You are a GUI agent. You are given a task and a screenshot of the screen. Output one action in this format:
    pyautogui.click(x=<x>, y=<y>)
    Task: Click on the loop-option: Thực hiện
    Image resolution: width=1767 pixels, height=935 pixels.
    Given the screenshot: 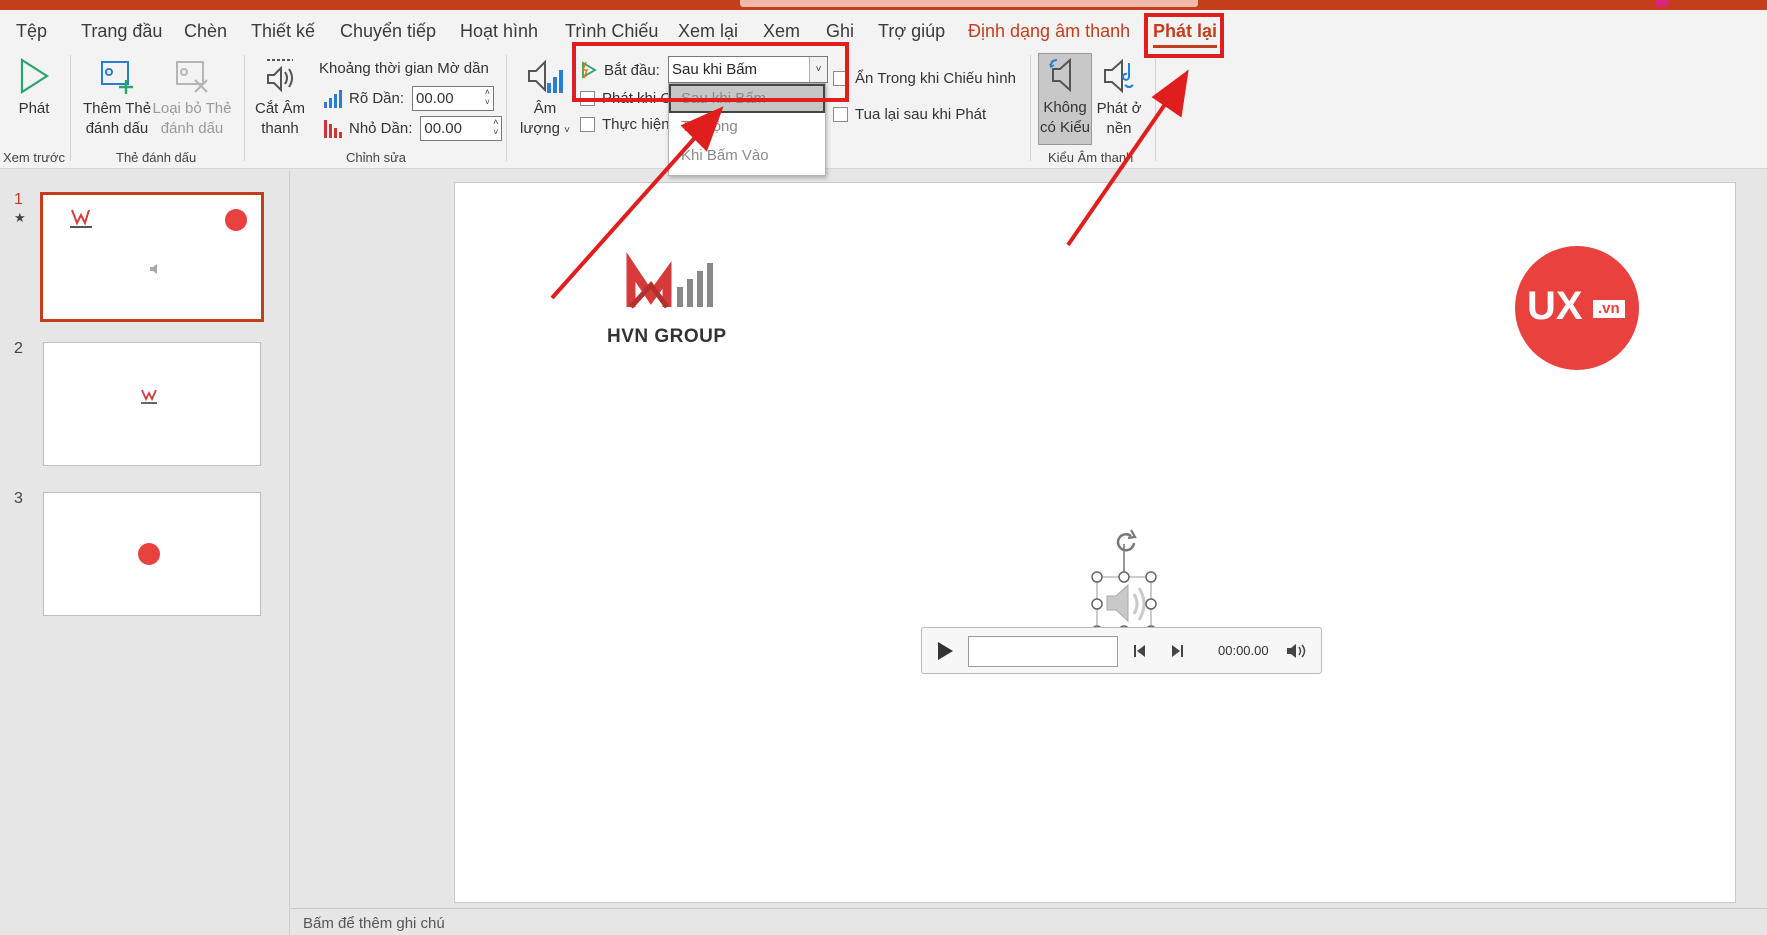 What is the action you would take?
    pyautogui.click(x=625, y=124)
    